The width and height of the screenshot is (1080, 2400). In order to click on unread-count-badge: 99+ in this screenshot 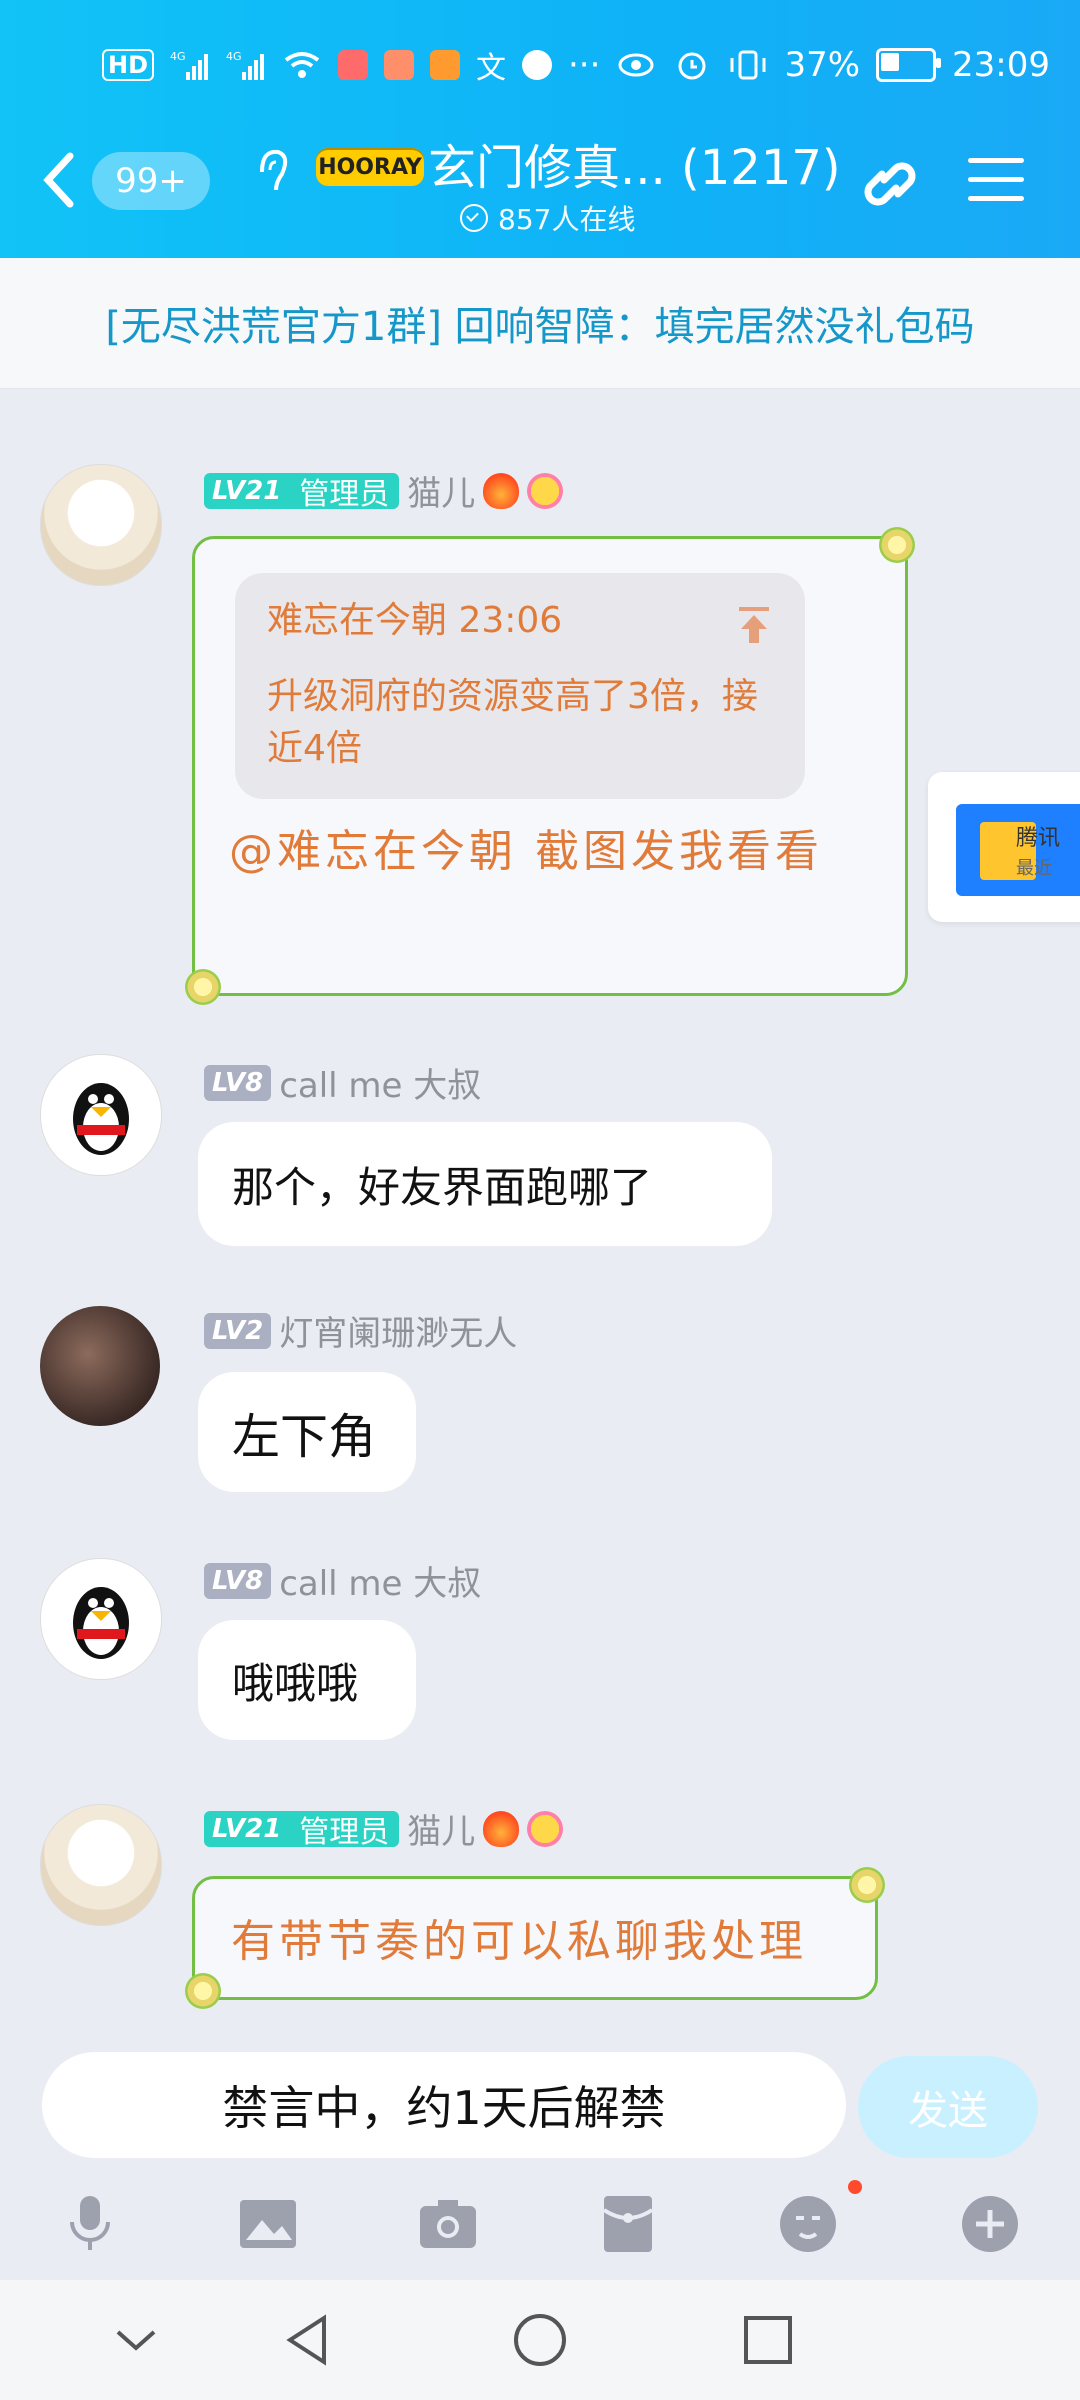, I will do `click(151, 181)`.